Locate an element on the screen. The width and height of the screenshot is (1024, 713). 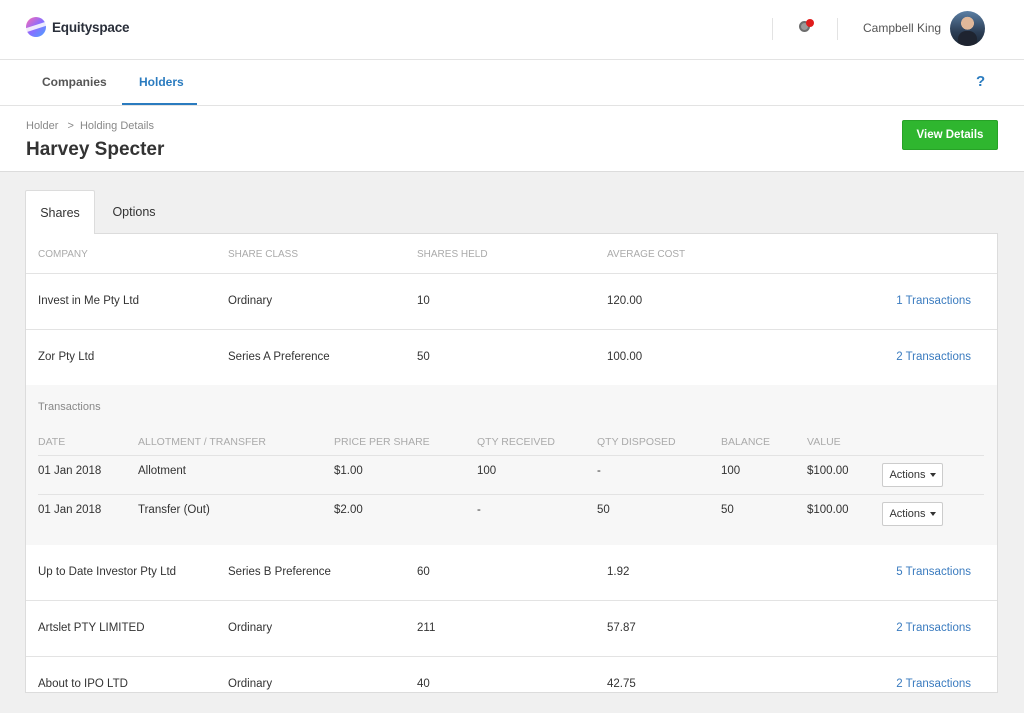
column-header-date: DATE is located at coordinates (52, 442).